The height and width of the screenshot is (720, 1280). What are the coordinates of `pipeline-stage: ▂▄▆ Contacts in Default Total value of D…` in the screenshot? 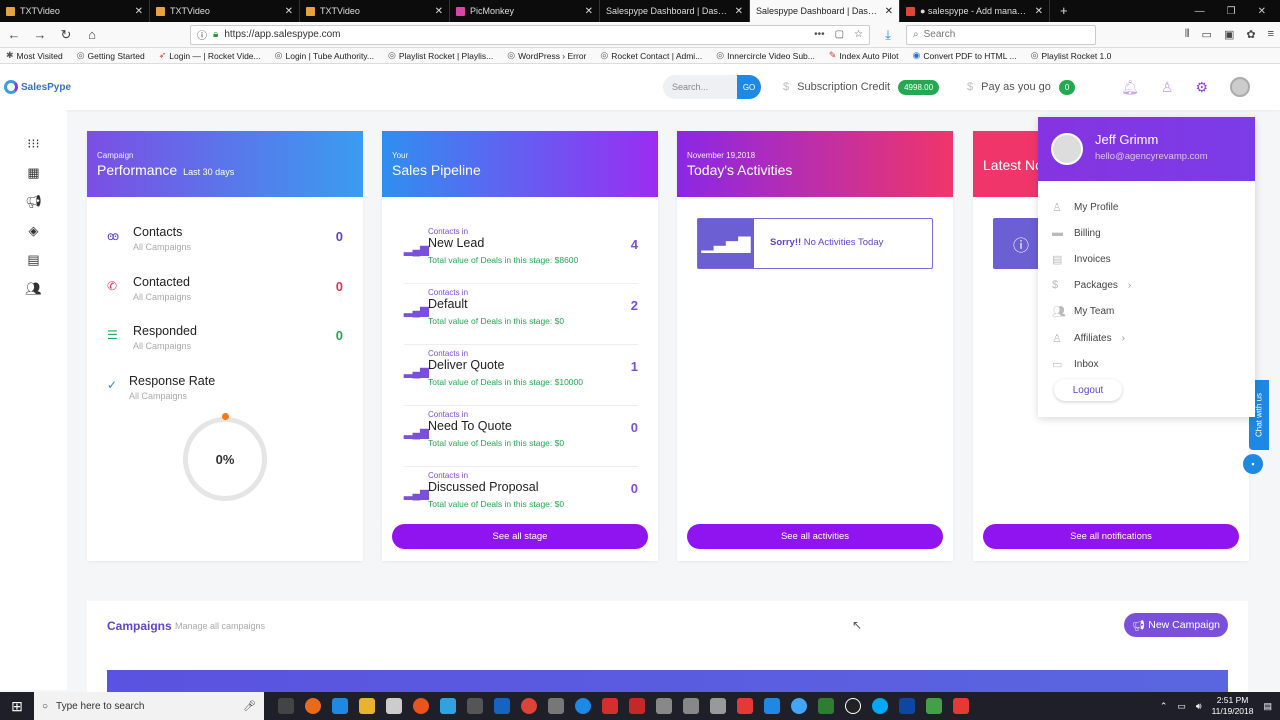 It's located at (521, 314).